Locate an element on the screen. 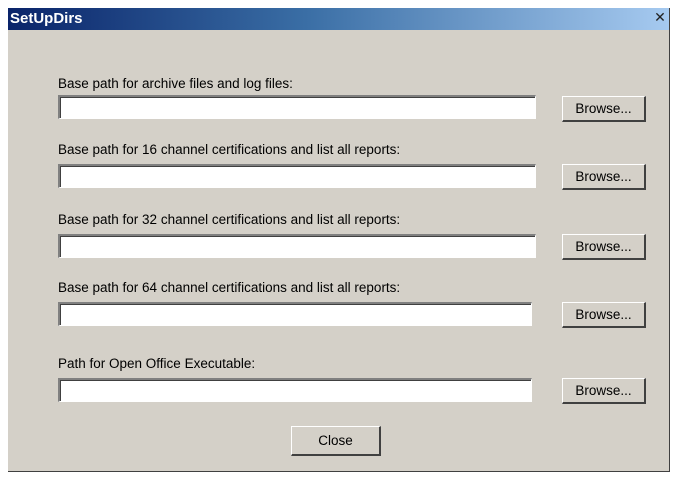  window-title: SetUpDirs is located at coordinates (46, 18).